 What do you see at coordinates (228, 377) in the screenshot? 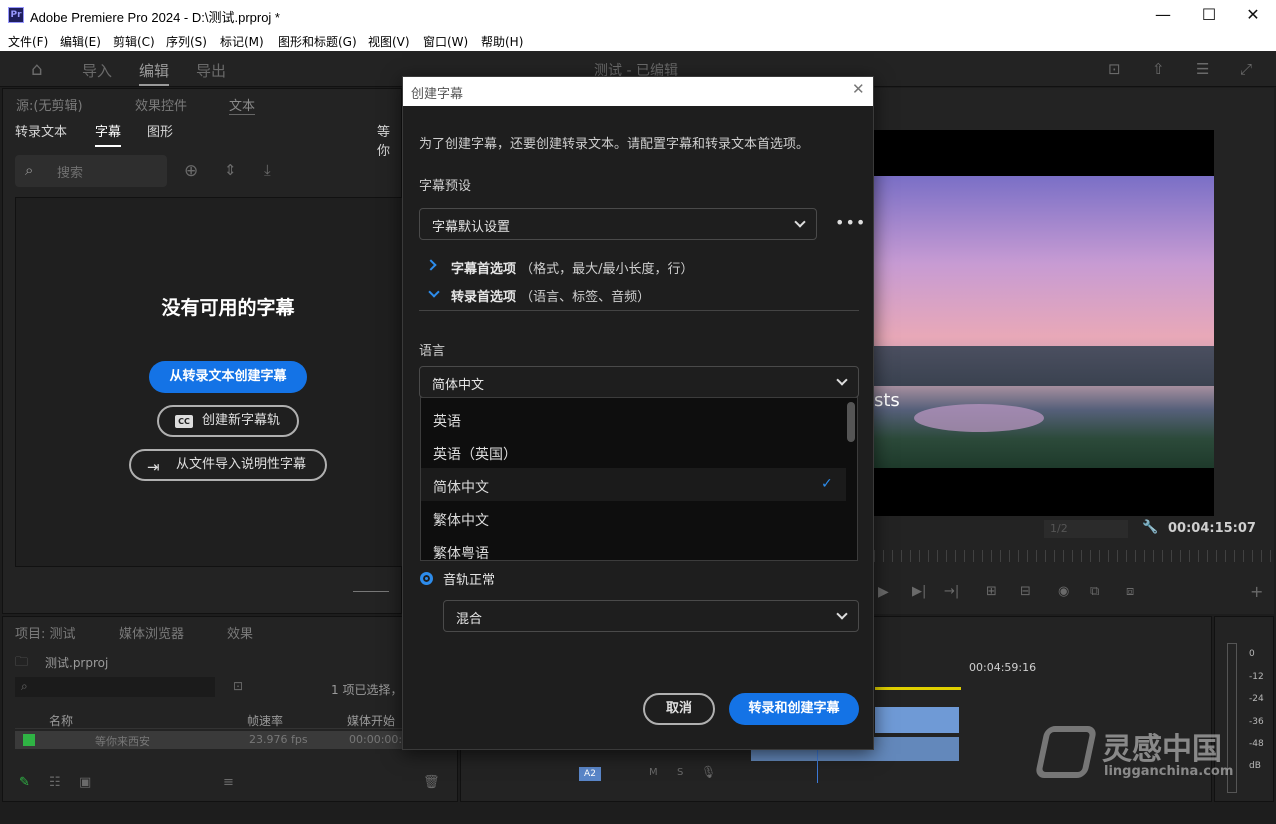
I see `create-from-transcript-button: 从转录文本创建字幕` at bounding box center [228, 377].